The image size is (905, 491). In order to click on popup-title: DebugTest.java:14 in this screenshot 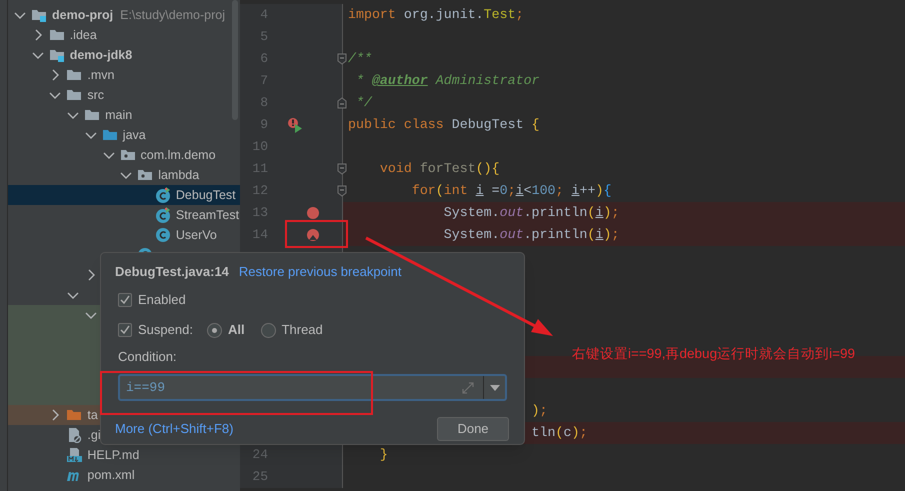, I will do `click(172, 271)`.